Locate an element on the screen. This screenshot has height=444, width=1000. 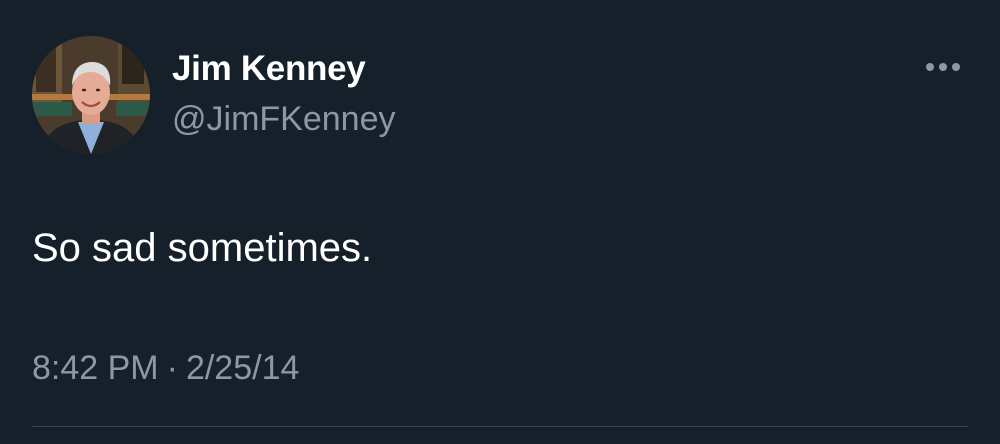
tweet-timestamp: 8:42 PM · 2/25/14 is located at coordinates (165, 368).